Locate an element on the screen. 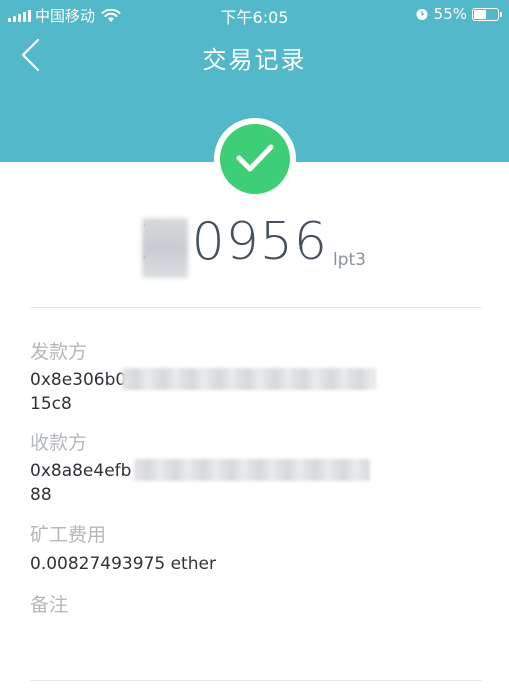 The height and width of the screenshot is (690, 509). sender-address-line2: 15c8 is located at coordinates (51, 404).